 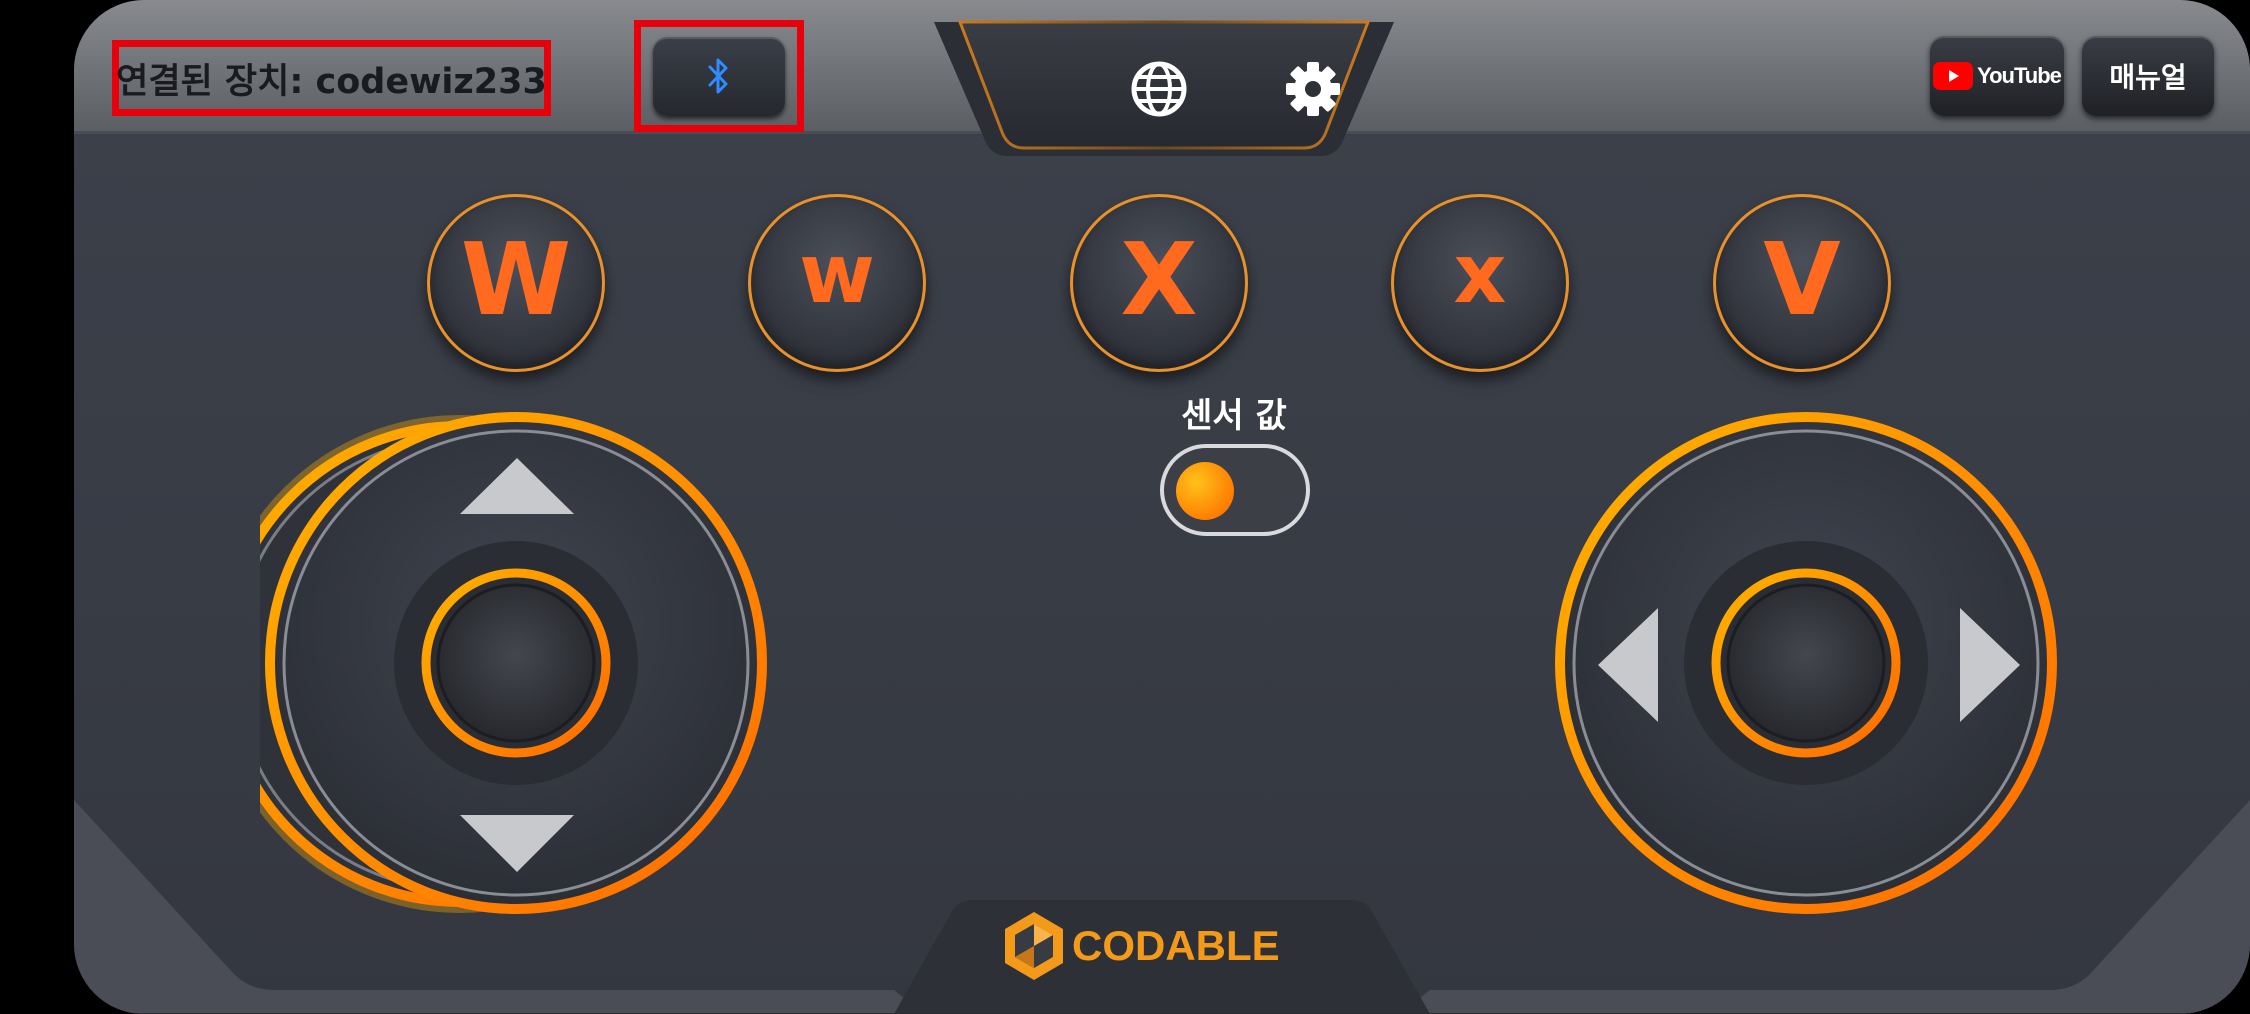 I want to click on left-joystick, so click(x=516, y=663).